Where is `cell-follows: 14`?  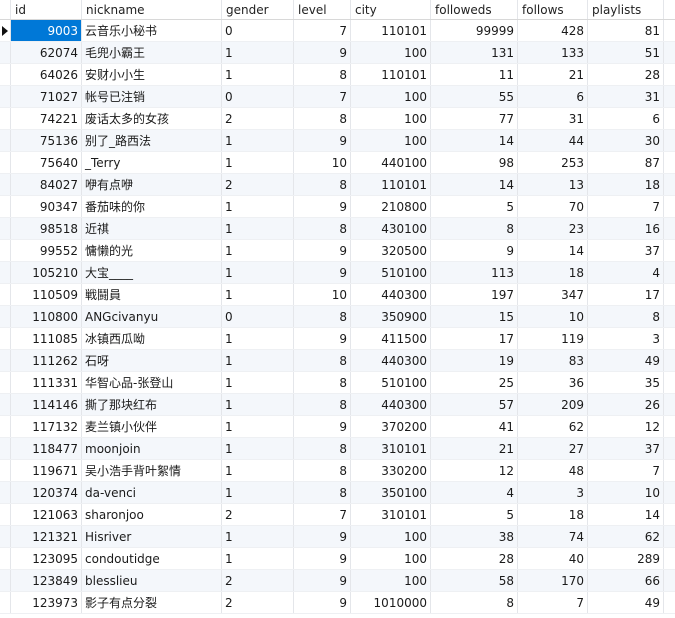
cell-follows: 14 is located at coordinates (553, 250).